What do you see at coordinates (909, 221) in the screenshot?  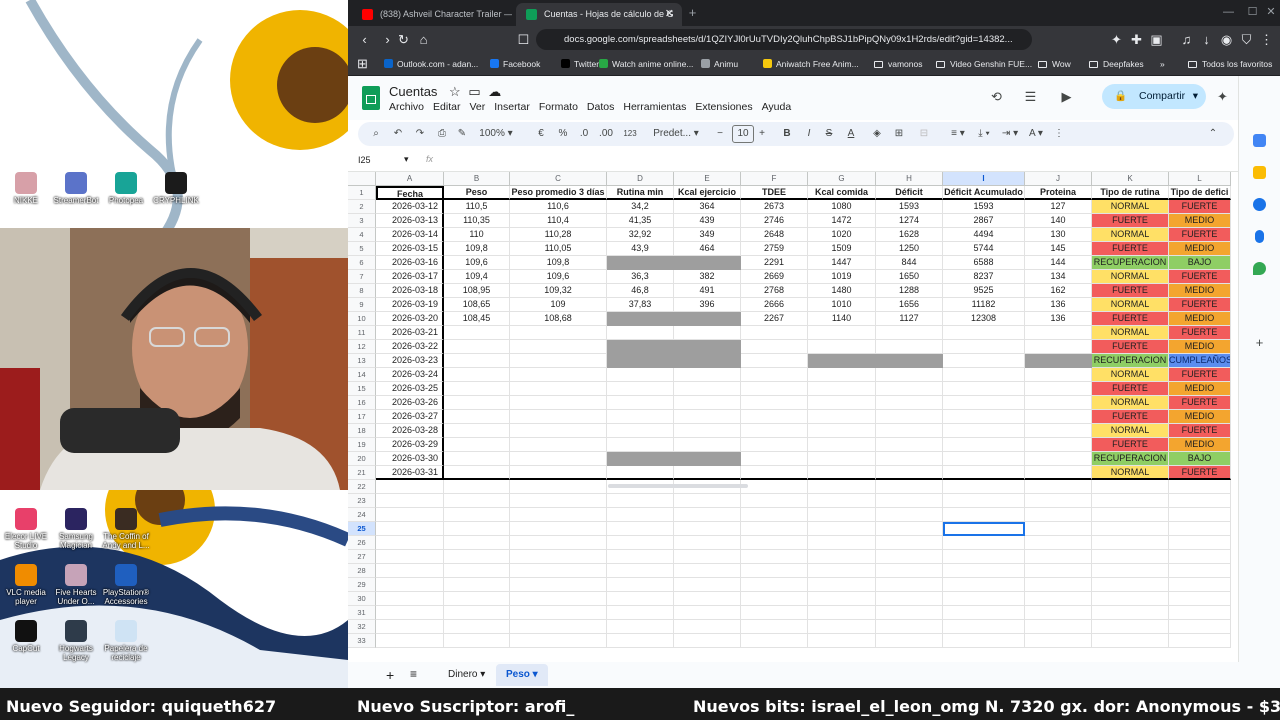 I see `cell: 1274` at bounding box center [909, 221].